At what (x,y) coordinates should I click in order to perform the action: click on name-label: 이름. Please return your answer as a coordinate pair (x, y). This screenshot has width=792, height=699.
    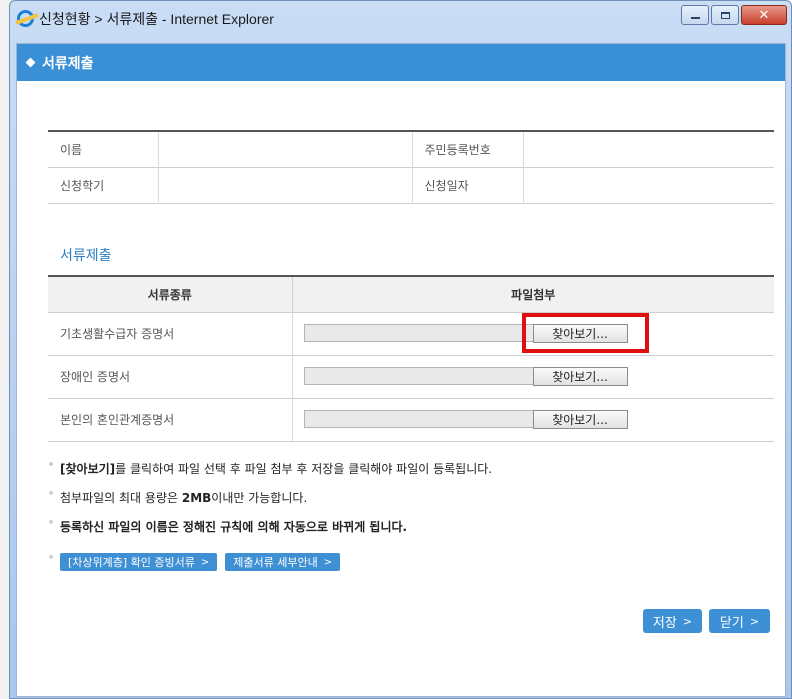
    Looking at the image, I should click on (103, 149).